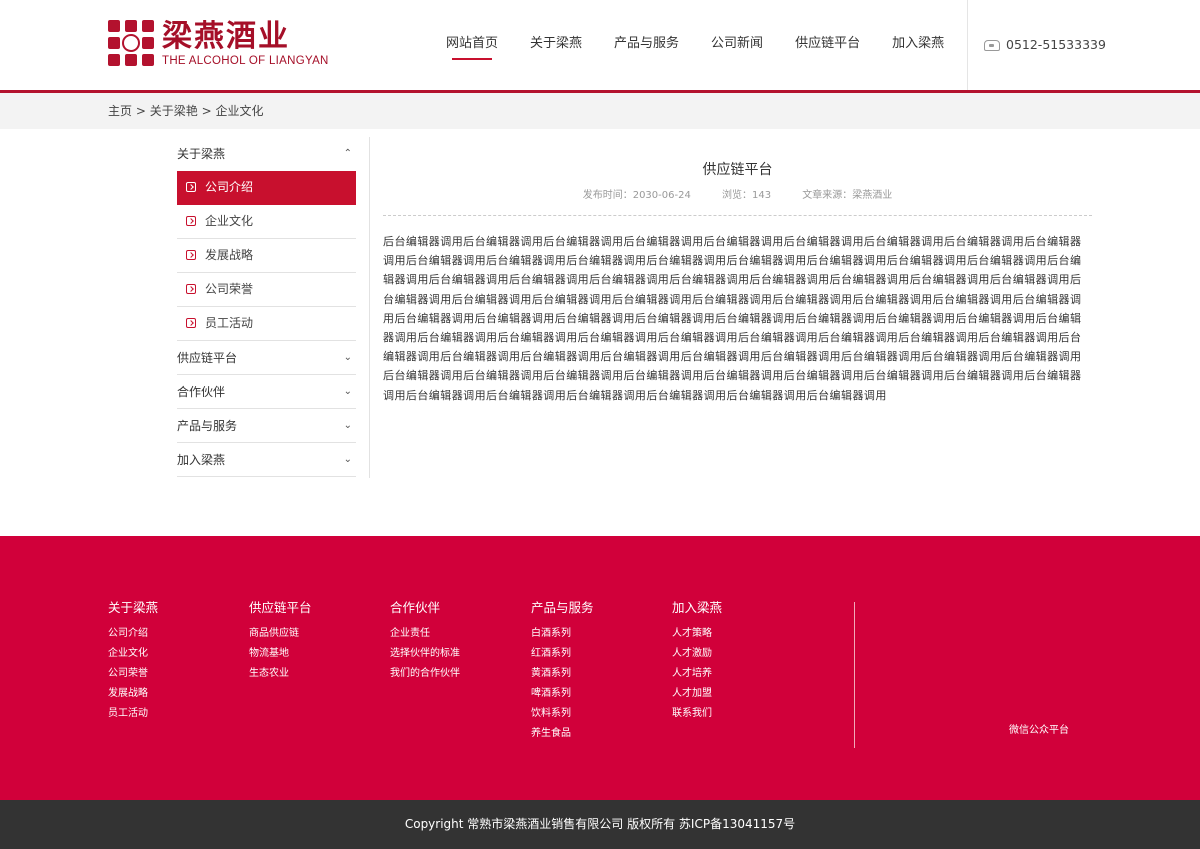 This screenshot has width=1200, height=849. What do you see at coordinates (266, 188) in the screenshot?
I see `sidebar-item-company-intro: 公司介绍` at bounding box center [266, 188].